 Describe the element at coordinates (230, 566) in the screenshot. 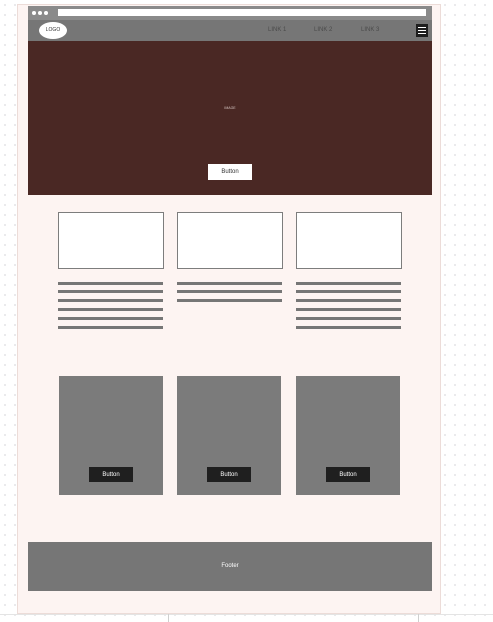

I see `footer: Footer` at that location.